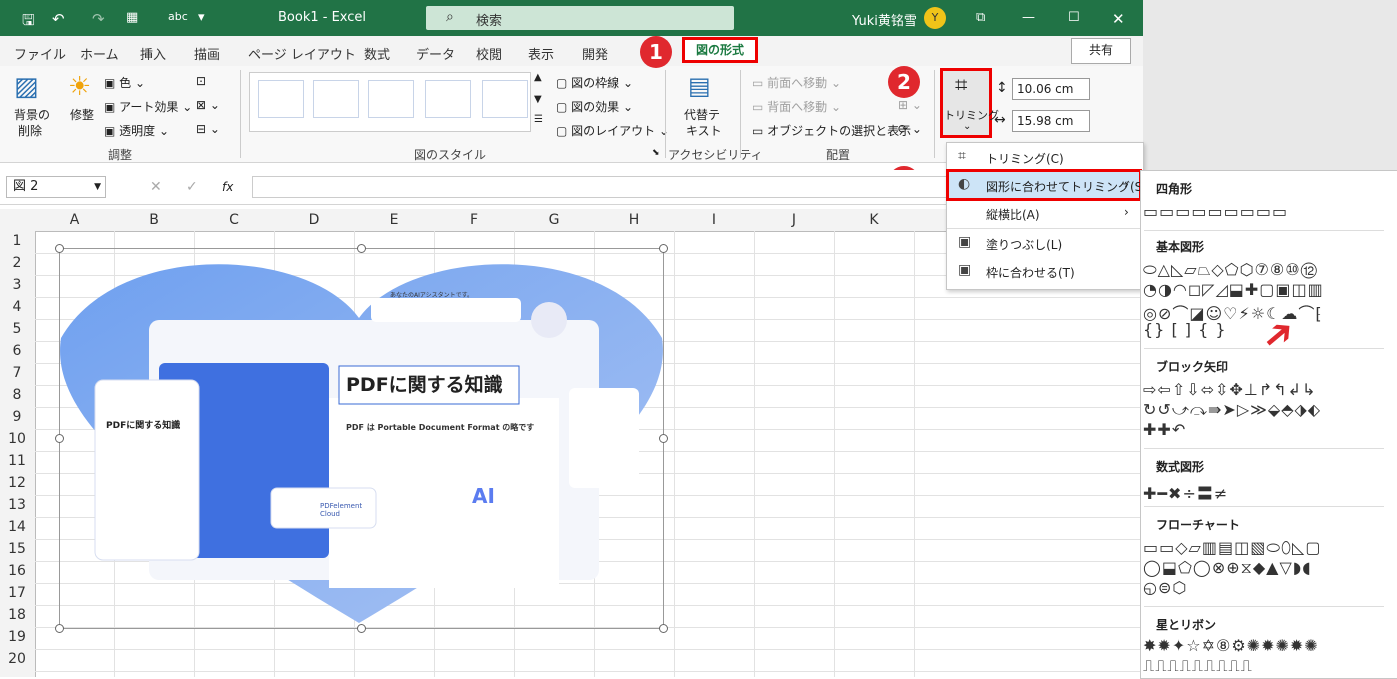 Image resolution: width=1397 pixels, height=679 pixels. I want to click on alt-text-icon: ▤, so click(699, 86).